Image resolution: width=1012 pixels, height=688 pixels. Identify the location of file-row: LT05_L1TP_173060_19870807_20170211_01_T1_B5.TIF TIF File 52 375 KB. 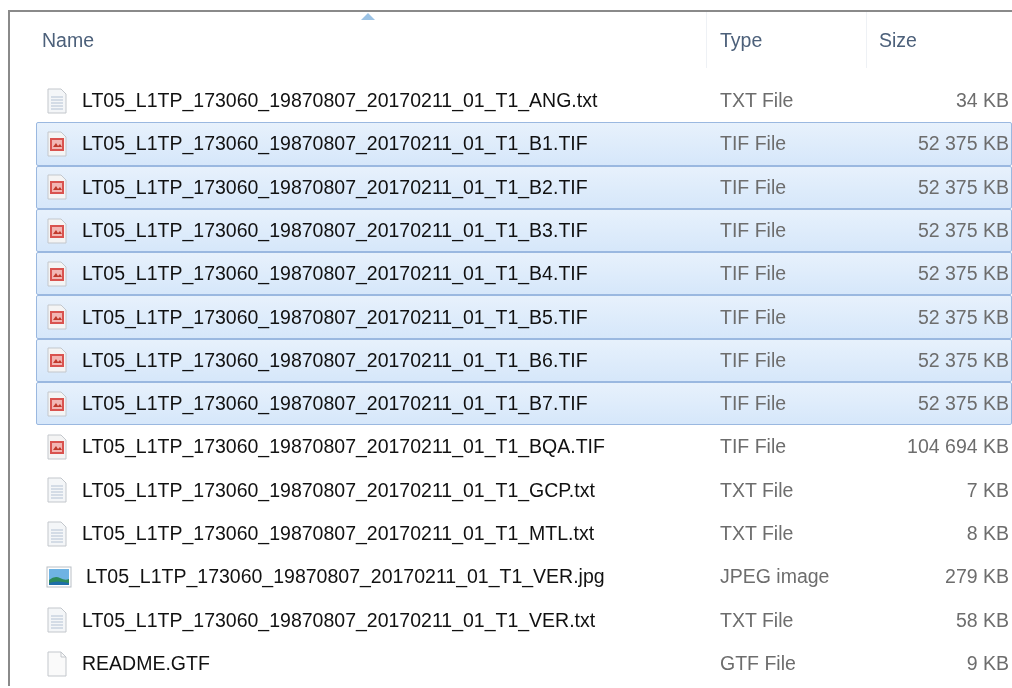
(524, 317).